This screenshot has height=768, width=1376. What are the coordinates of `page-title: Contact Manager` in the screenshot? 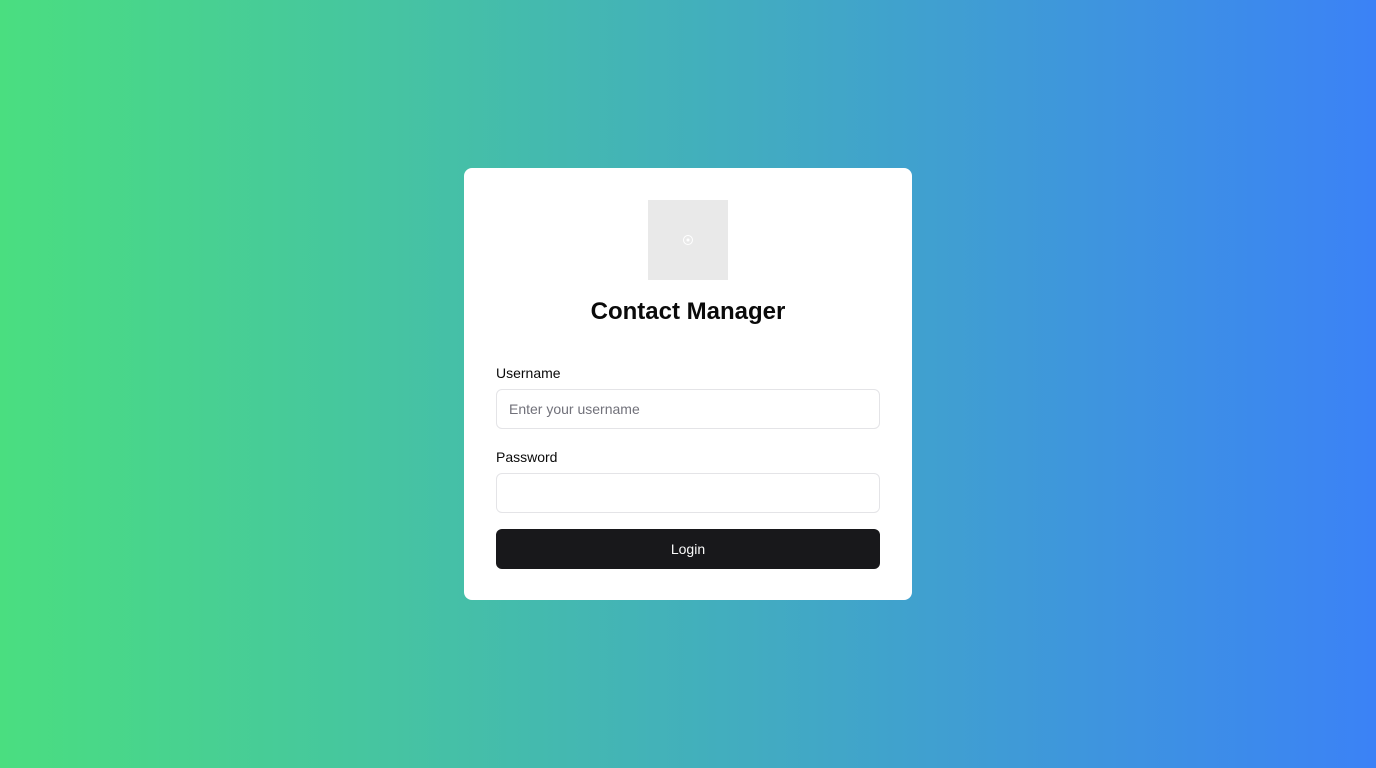 It's located at (688, 311).